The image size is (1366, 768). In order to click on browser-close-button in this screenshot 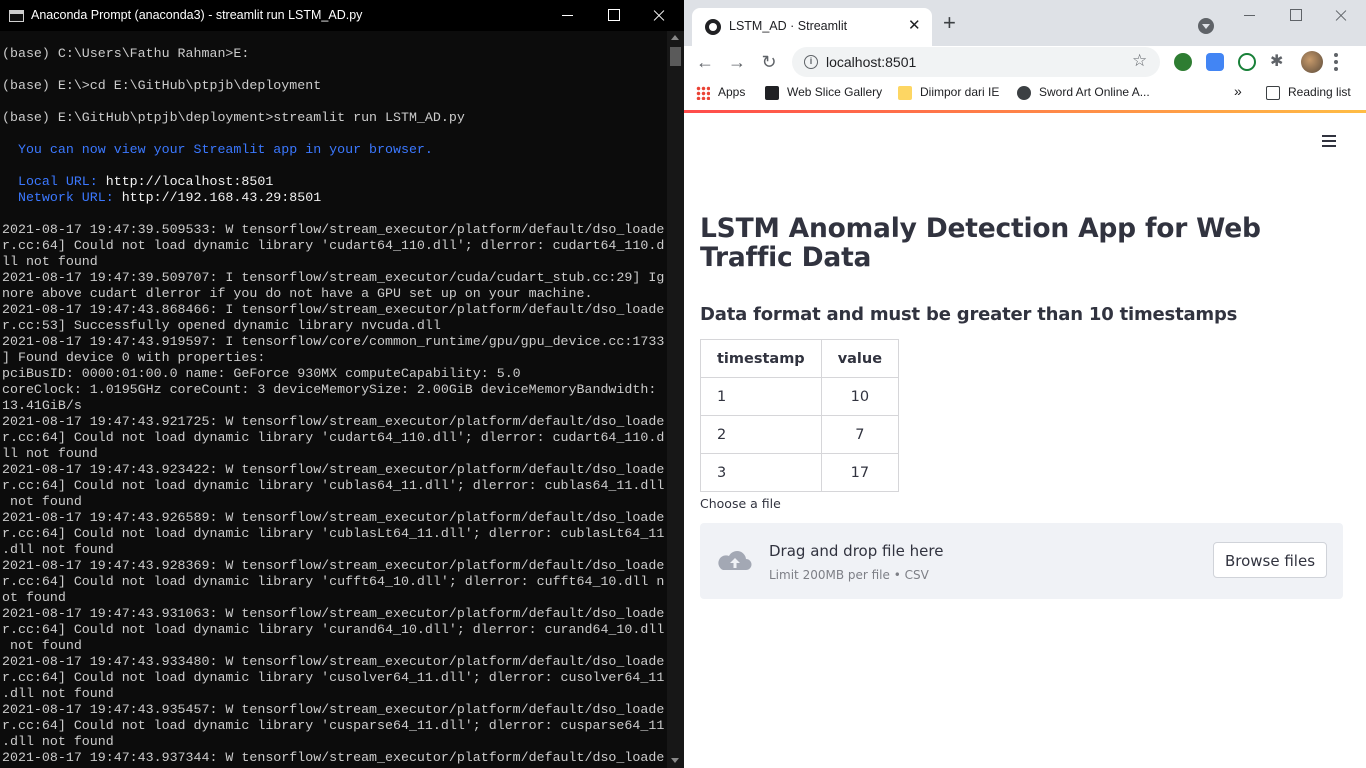, I will do `click(1341, 16)`.